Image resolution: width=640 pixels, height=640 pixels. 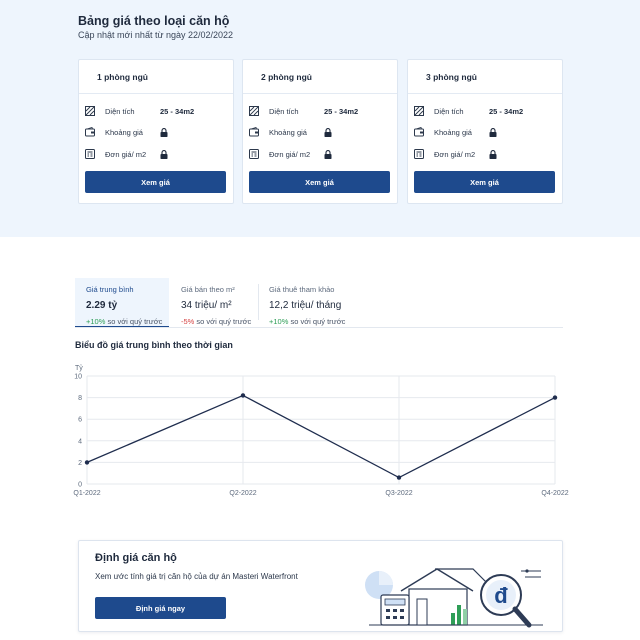 I want to click on x-tick-label: Q2-2022, so click(x=242, y=493).